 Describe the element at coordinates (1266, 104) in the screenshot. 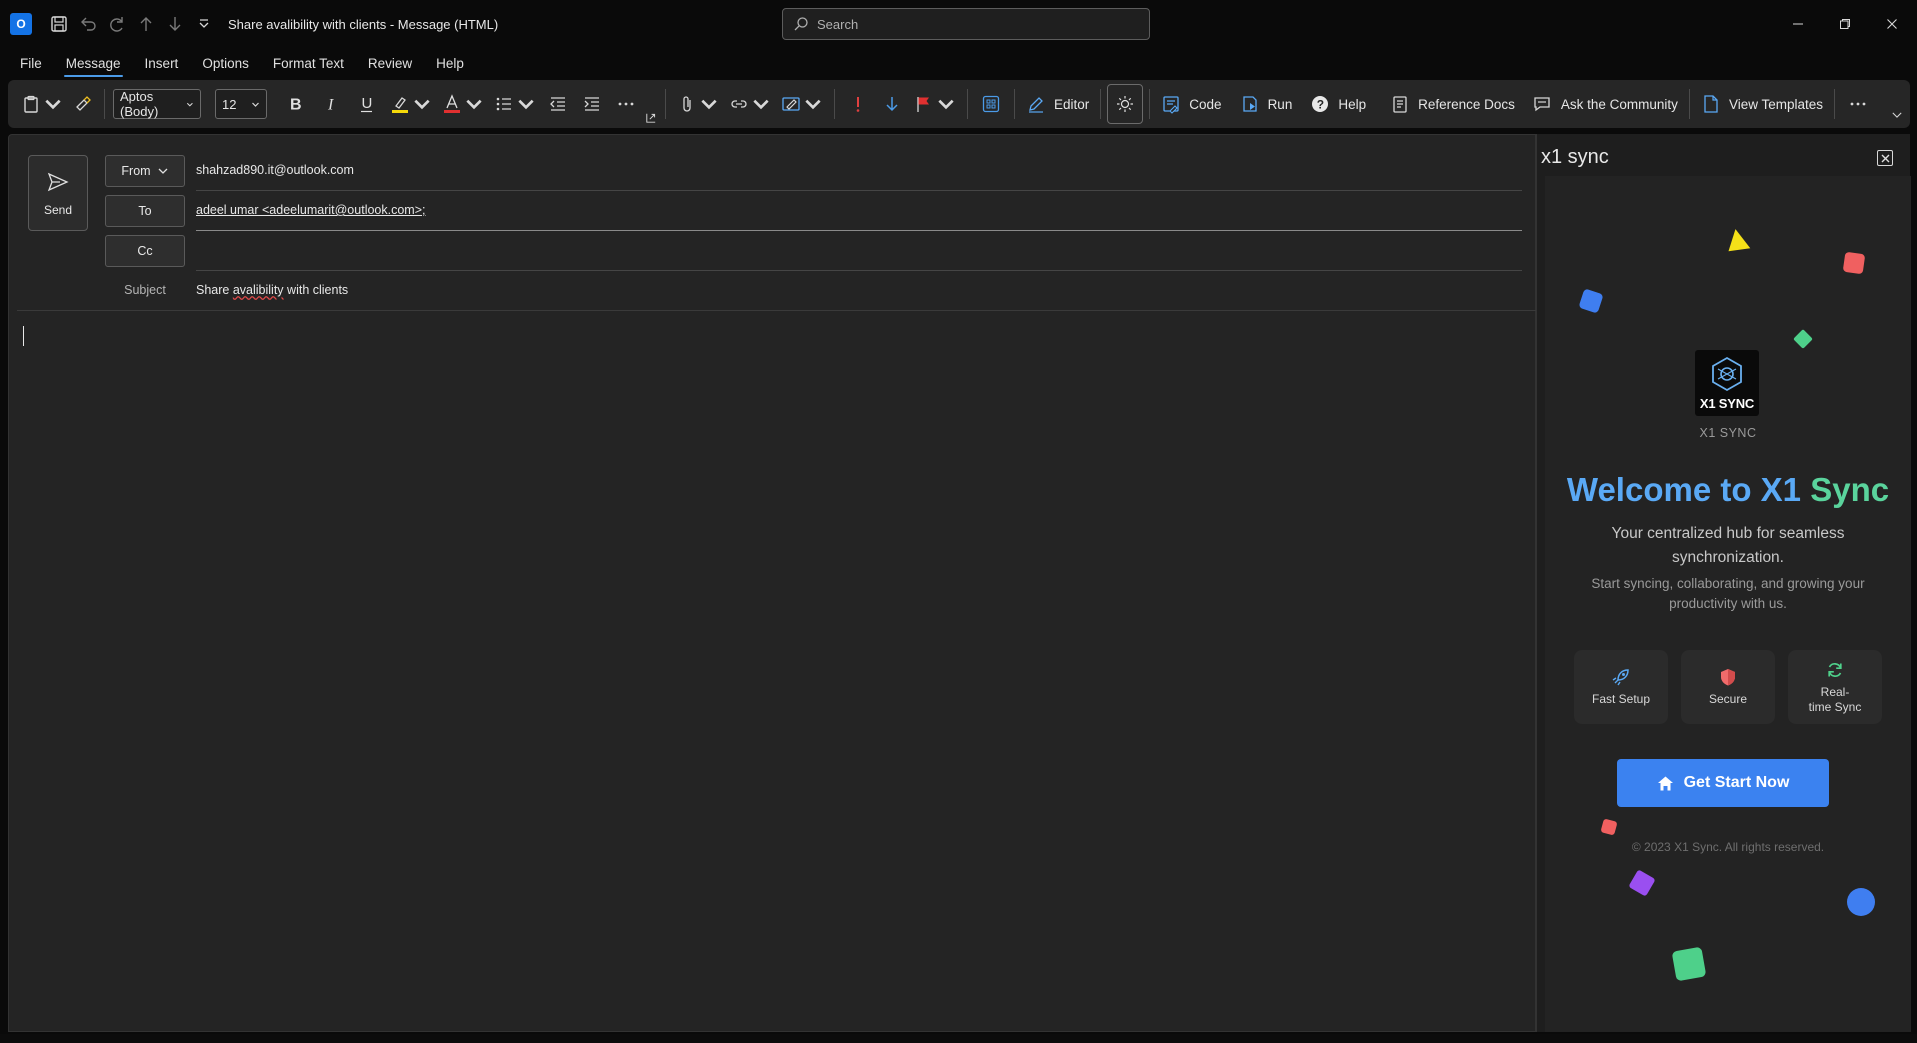

I see `run-button: Run` at that location.